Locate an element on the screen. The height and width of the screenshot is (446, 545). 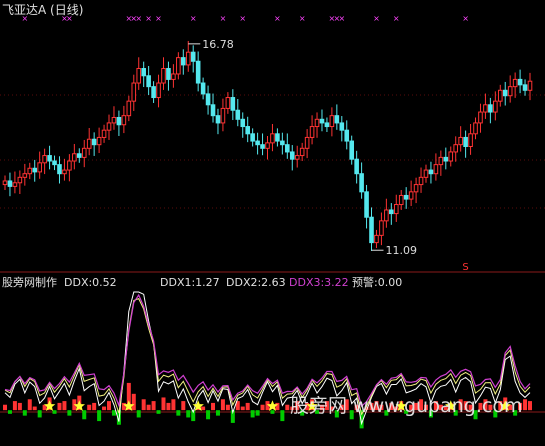
ddx2-value: DDX2:2.63 is located at coordinates (256, 282).